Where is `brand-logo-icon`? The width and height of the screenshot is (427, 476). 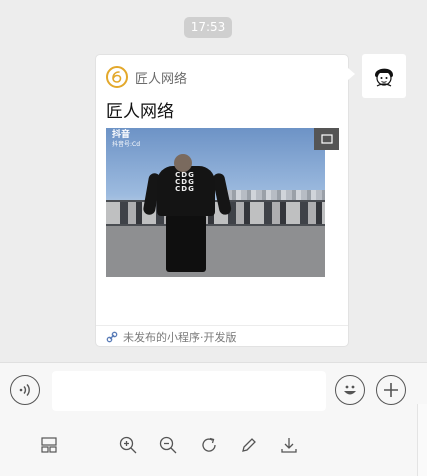 brand-logo-icon is located at coordinates (117, 77).